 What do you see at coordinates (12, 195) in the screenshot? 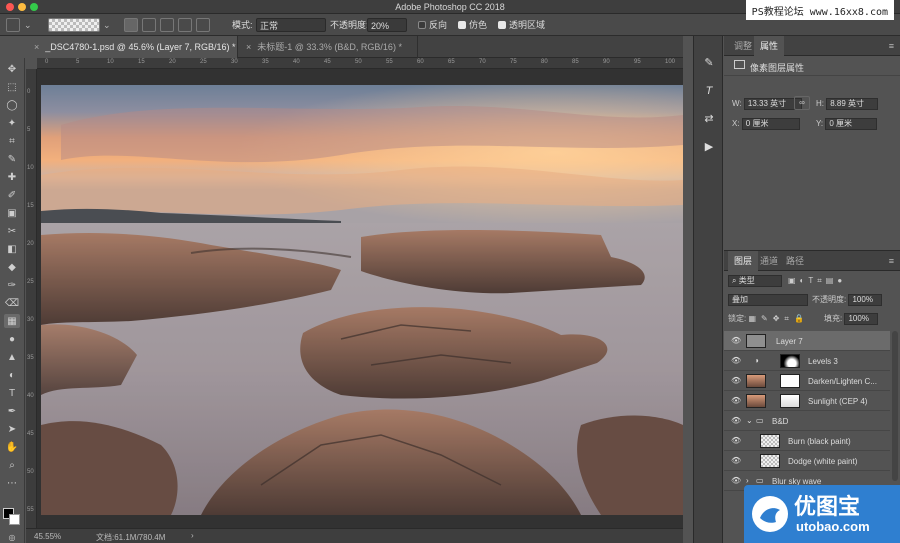
I see `brush-tool-icon: ✐` at bounding box center [12, 195].